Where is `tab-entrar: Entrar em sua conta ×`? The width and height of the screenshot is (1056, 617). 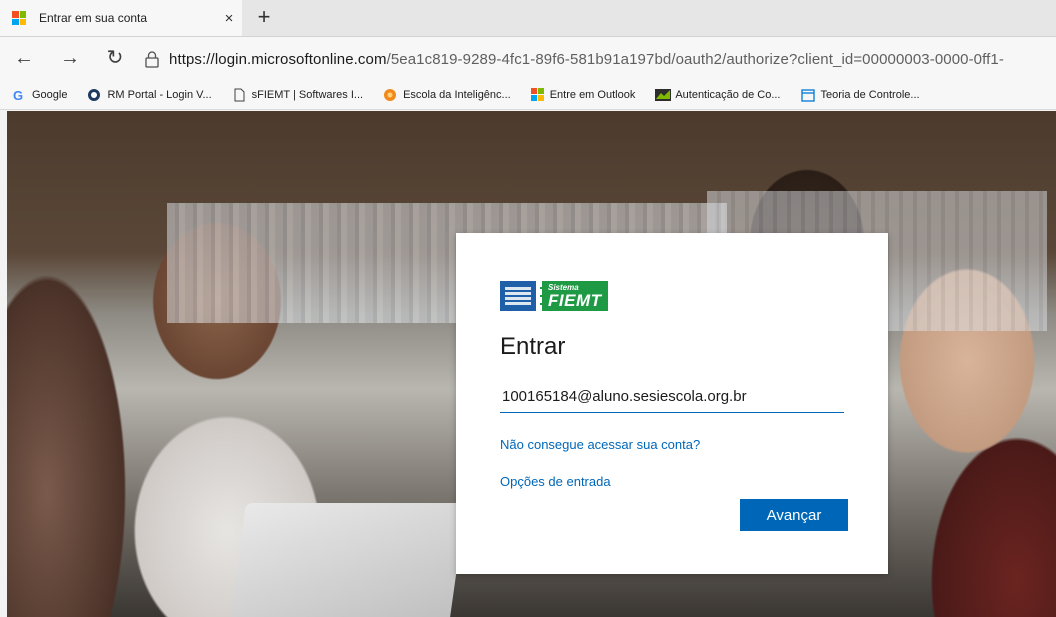 tab-entrar: Entrar em sua conta × is located at coordinates (121, 18).